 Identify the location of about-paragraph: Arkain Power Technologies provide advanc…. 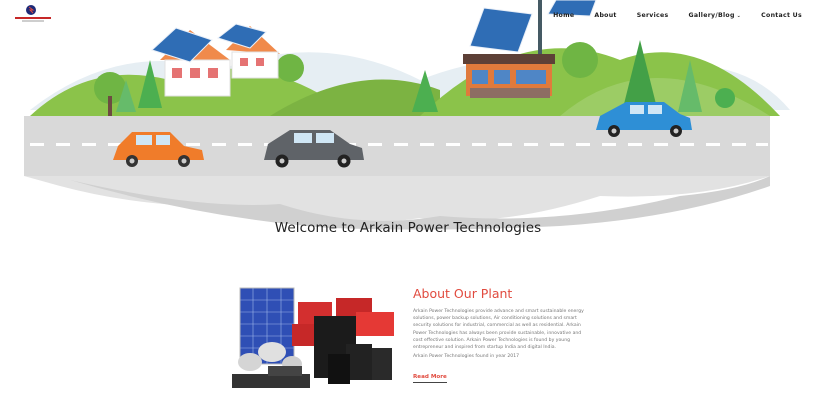
(498, 330).